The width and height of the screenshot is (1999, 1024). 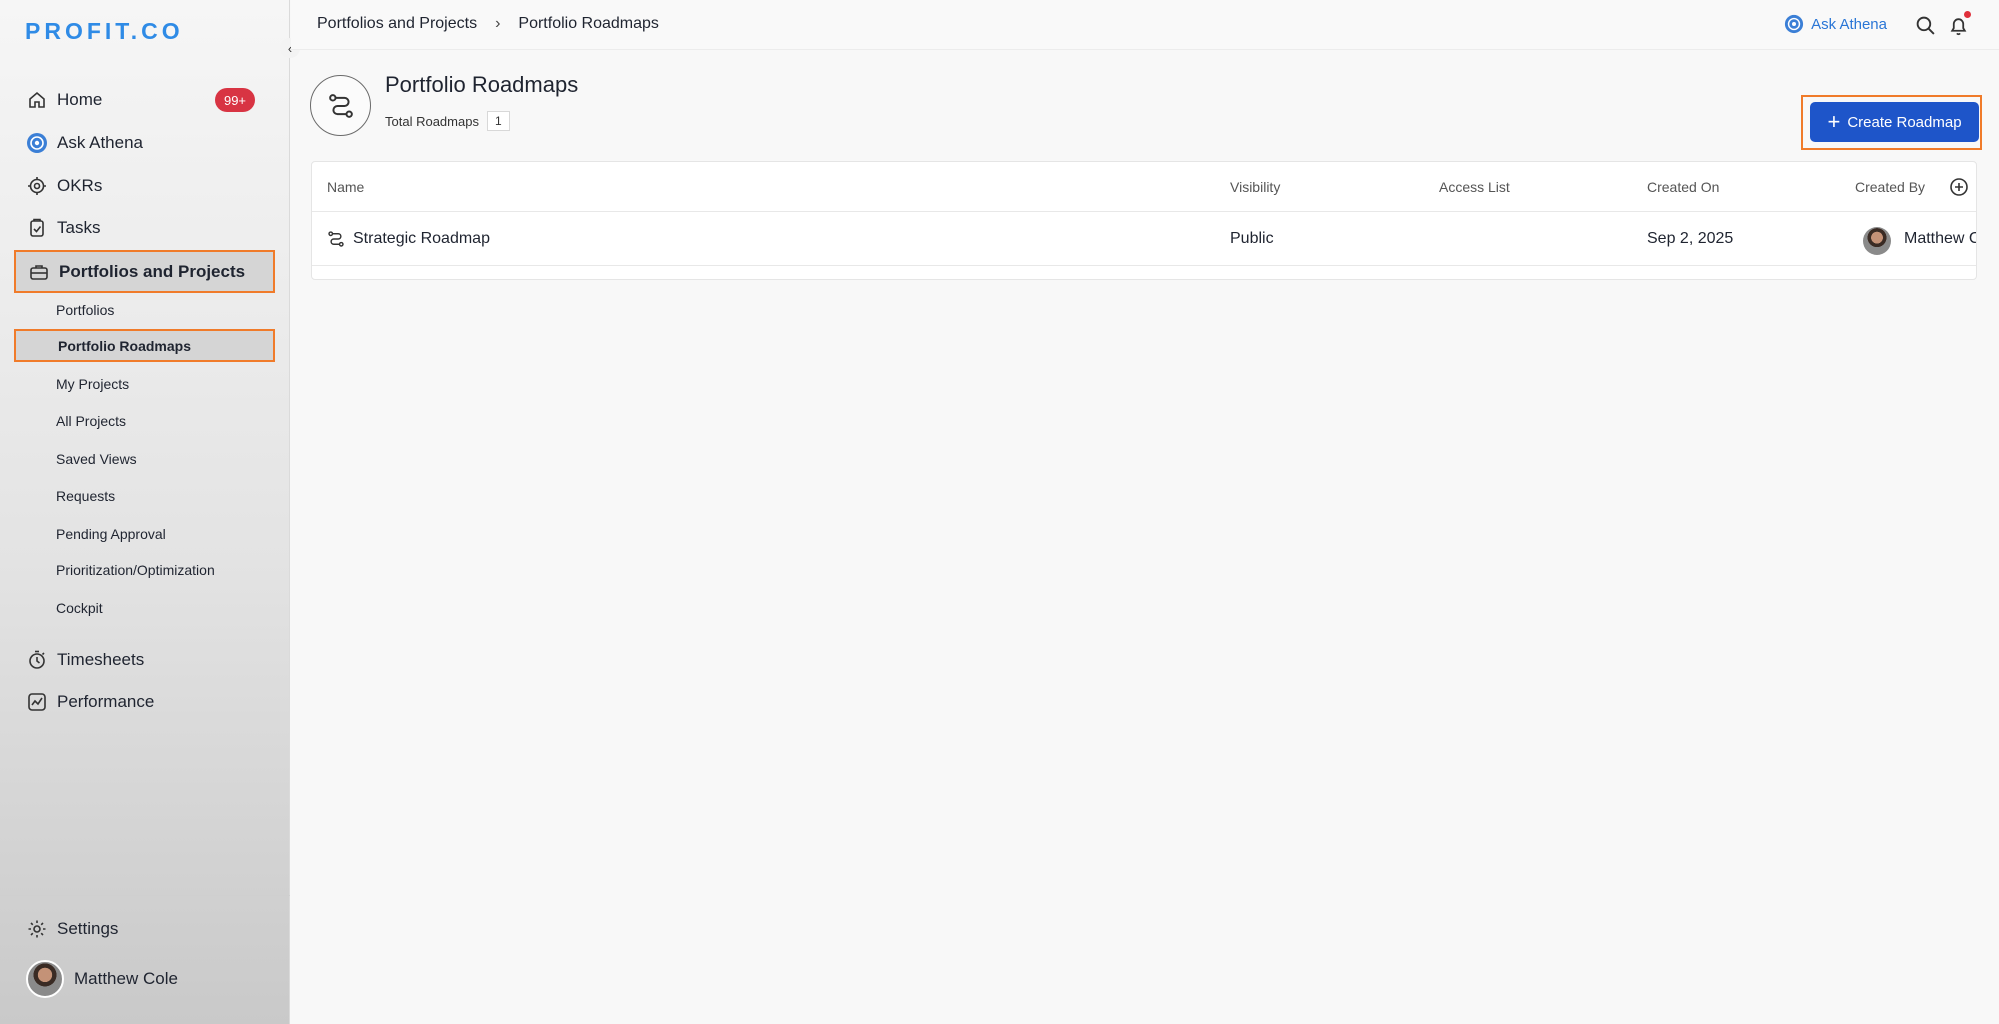 What do you see at coordinates (144, 309) in the screenshot?
I see `sidebar-subitem-portfolios: Portfolios` at bounding box center [144, 309].